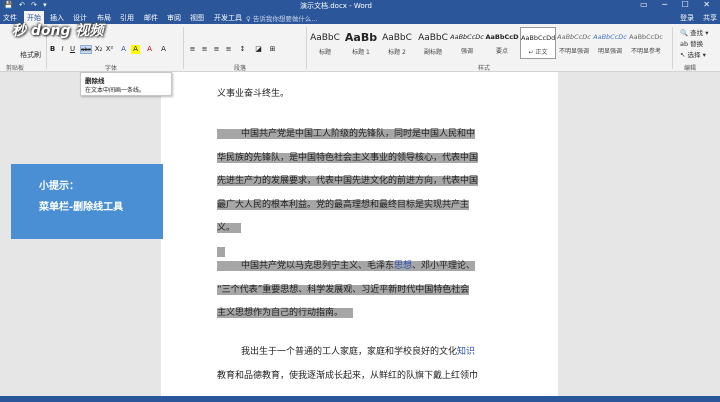  What do you see at coordinates (285, 313) in the screenshot?
I see `text-line: 主义思想作为自己的行动指南。` at bounding box center [285, 313].